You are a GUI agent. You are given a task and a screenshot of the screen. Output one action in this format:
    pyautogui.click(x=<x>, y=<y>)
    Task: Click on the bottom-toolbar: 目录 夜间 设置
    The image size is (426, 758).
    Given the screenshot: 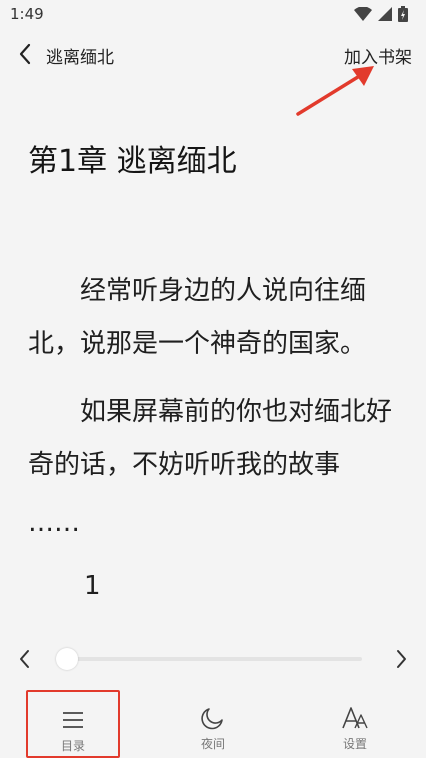 What is the action you would take?
    pyautogui.click(x=213, y=724)
    